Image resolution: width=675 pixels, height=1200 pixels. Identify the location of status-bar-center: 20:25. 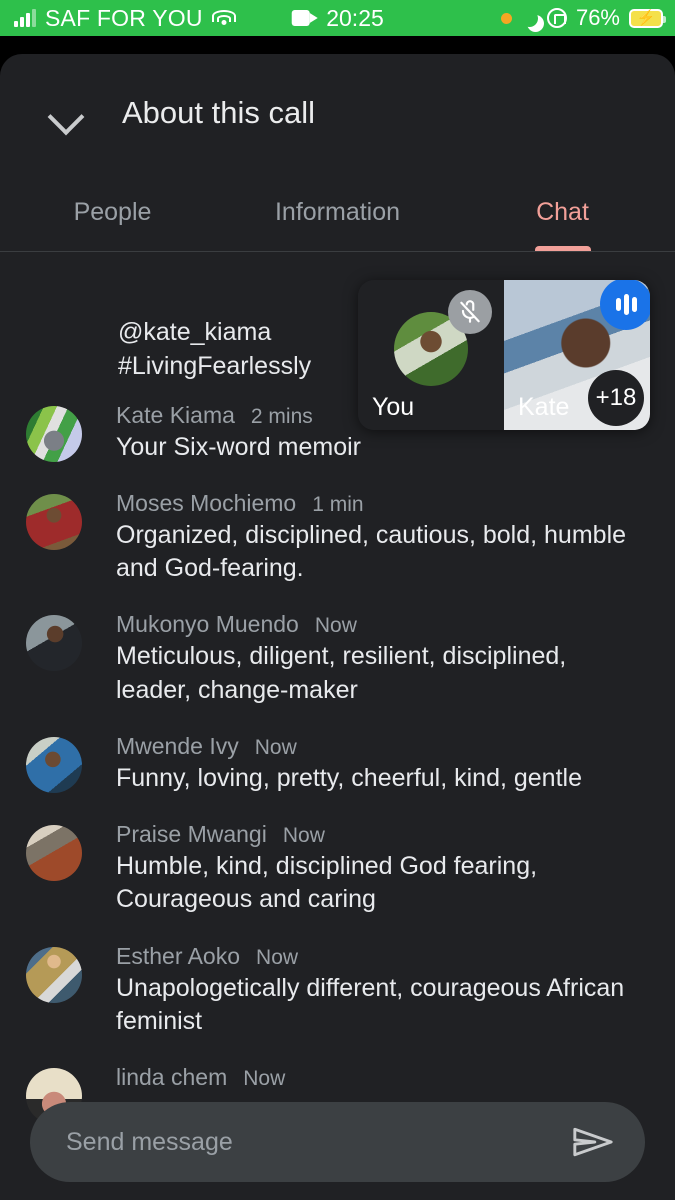
(337, 18).